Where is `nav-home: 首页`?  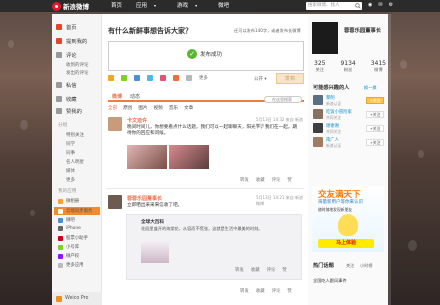 nav-home: 首页 is located at coordinates (116, 6).